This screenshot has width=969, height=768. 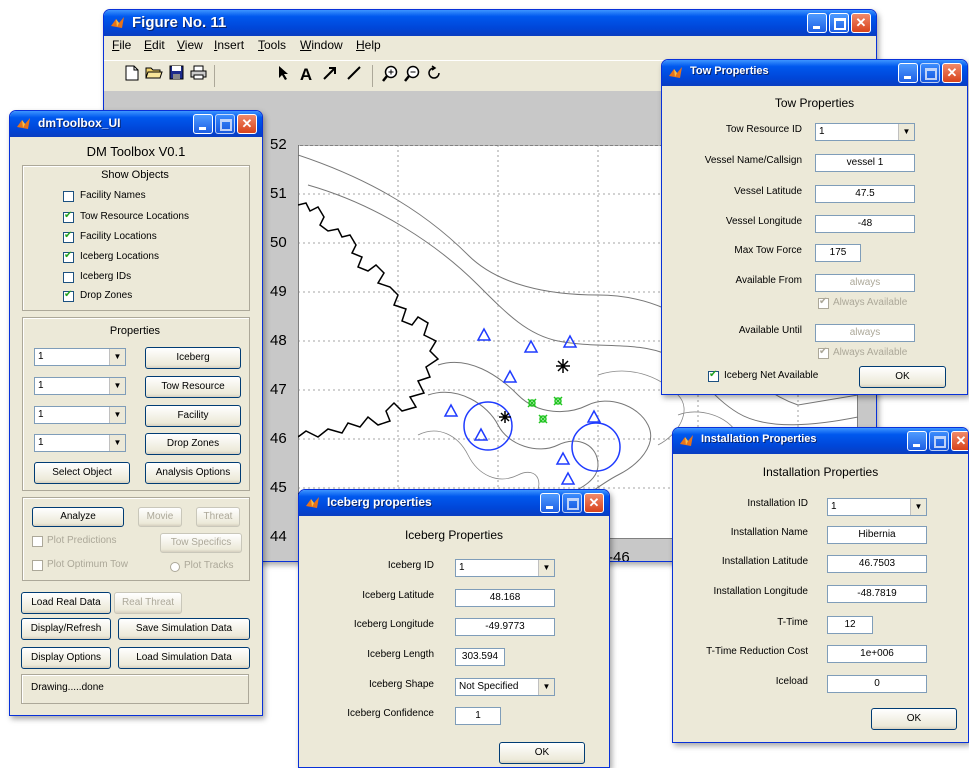 I want to click on tow-specifics-button: Tow Specifics, so click(x=201, y=543).